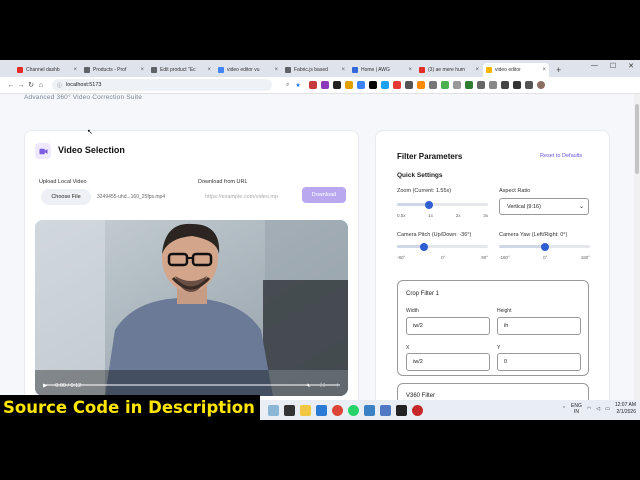  What do you see at coordinates (337, 410) in the screenshot?
I see `chrome-icon` at bounding box center [337, 410].